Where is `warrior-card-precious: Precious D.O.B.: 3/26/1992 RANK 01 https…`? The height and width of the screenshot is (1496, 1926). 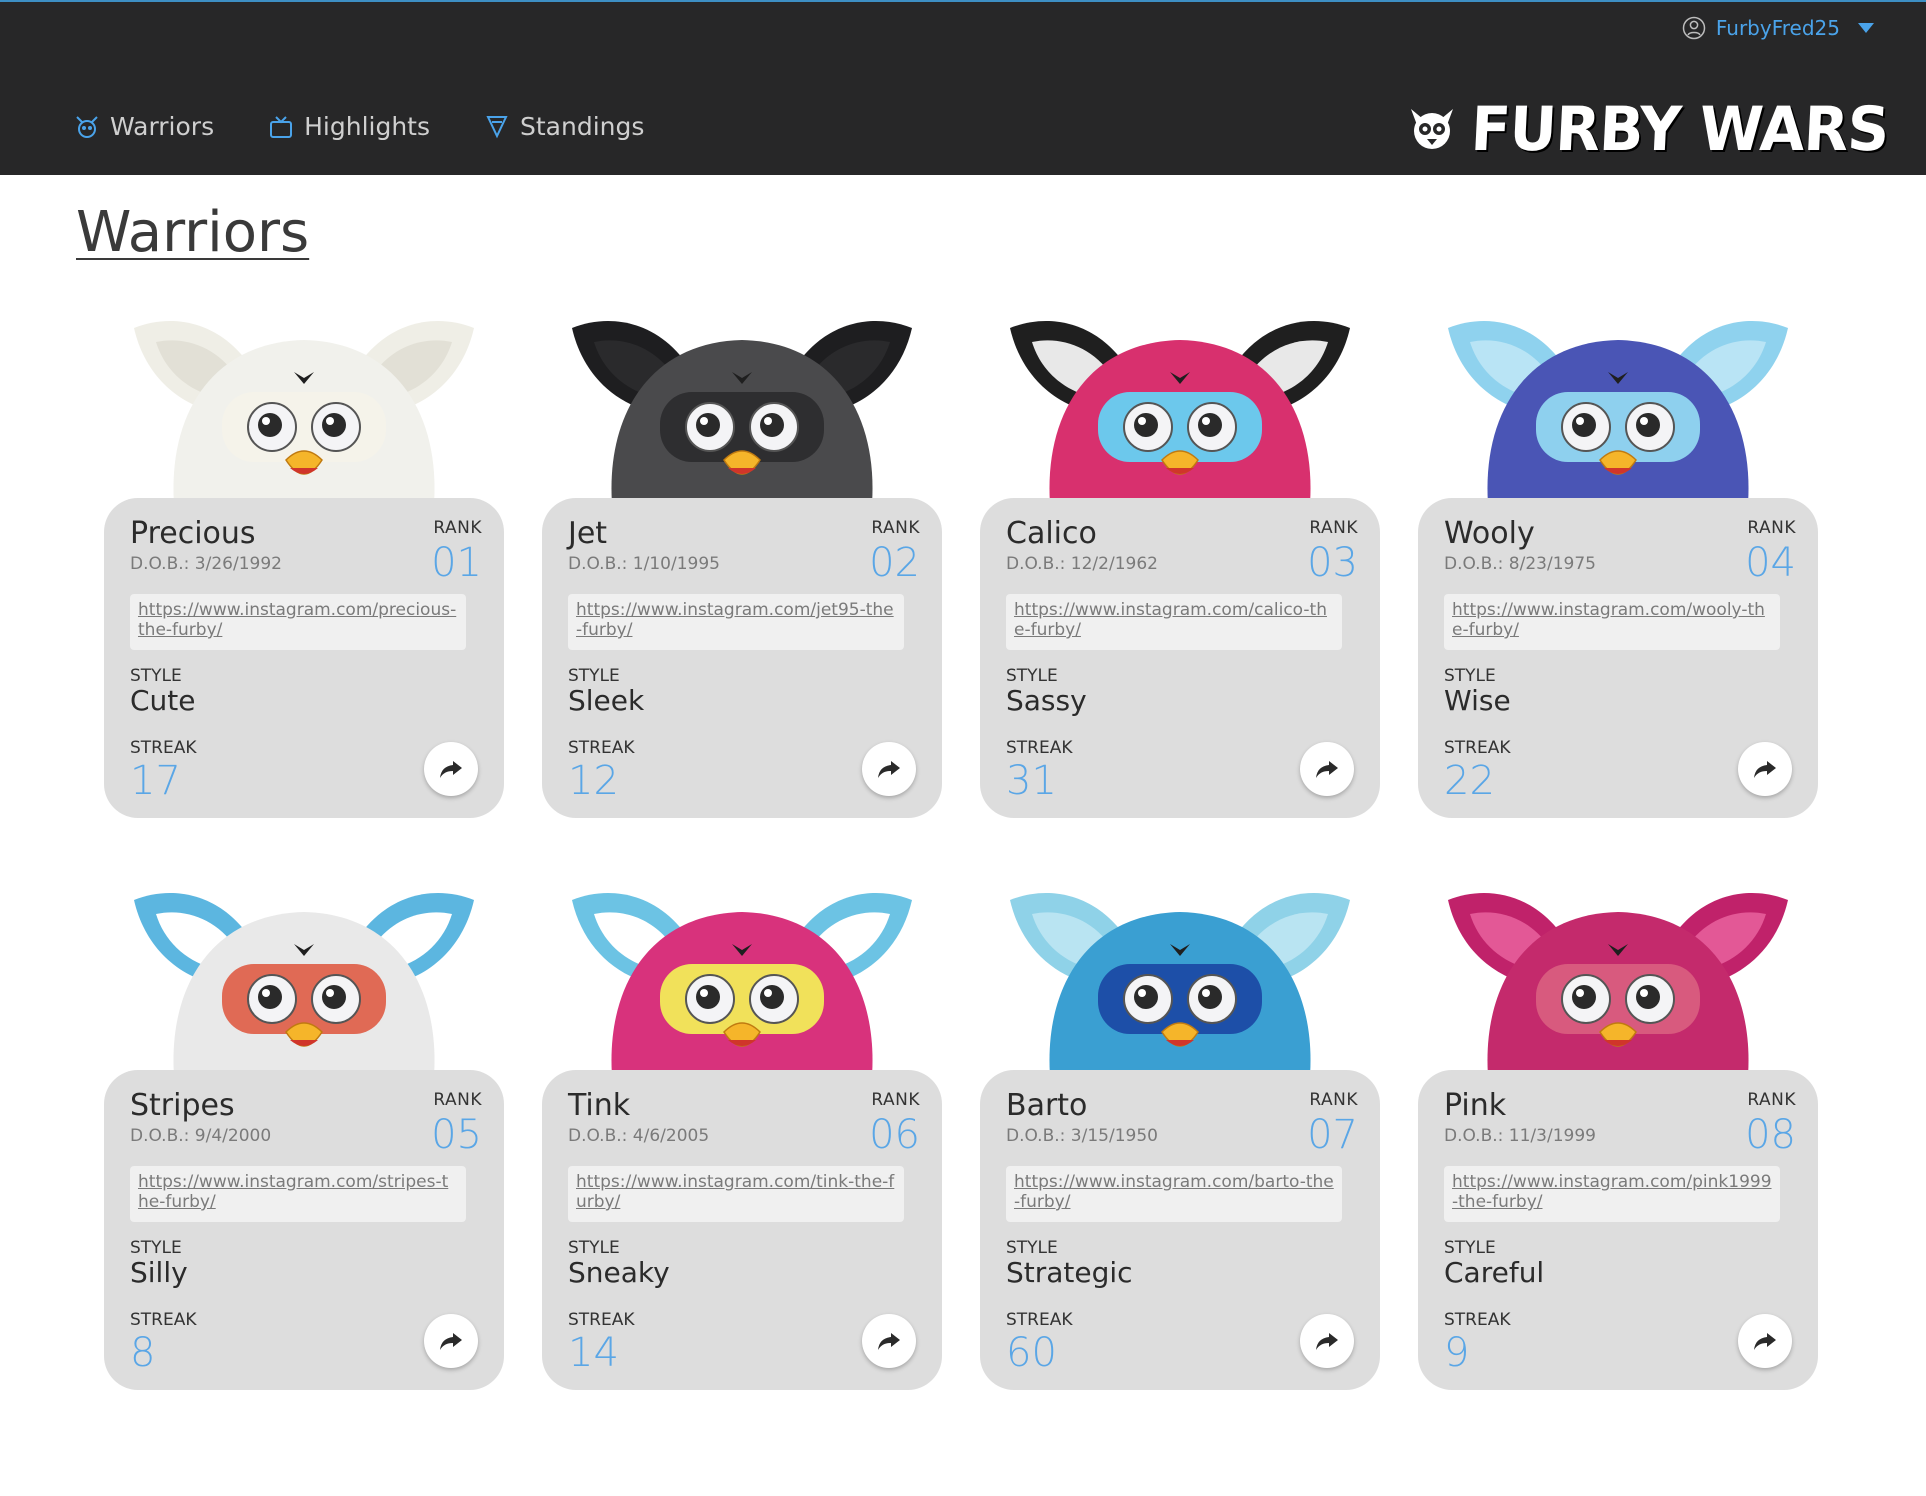 warrior-card-precious: Precious D.O.B.: 3/26/1992 RANK 01 https… is located at coordinates (304, 578).